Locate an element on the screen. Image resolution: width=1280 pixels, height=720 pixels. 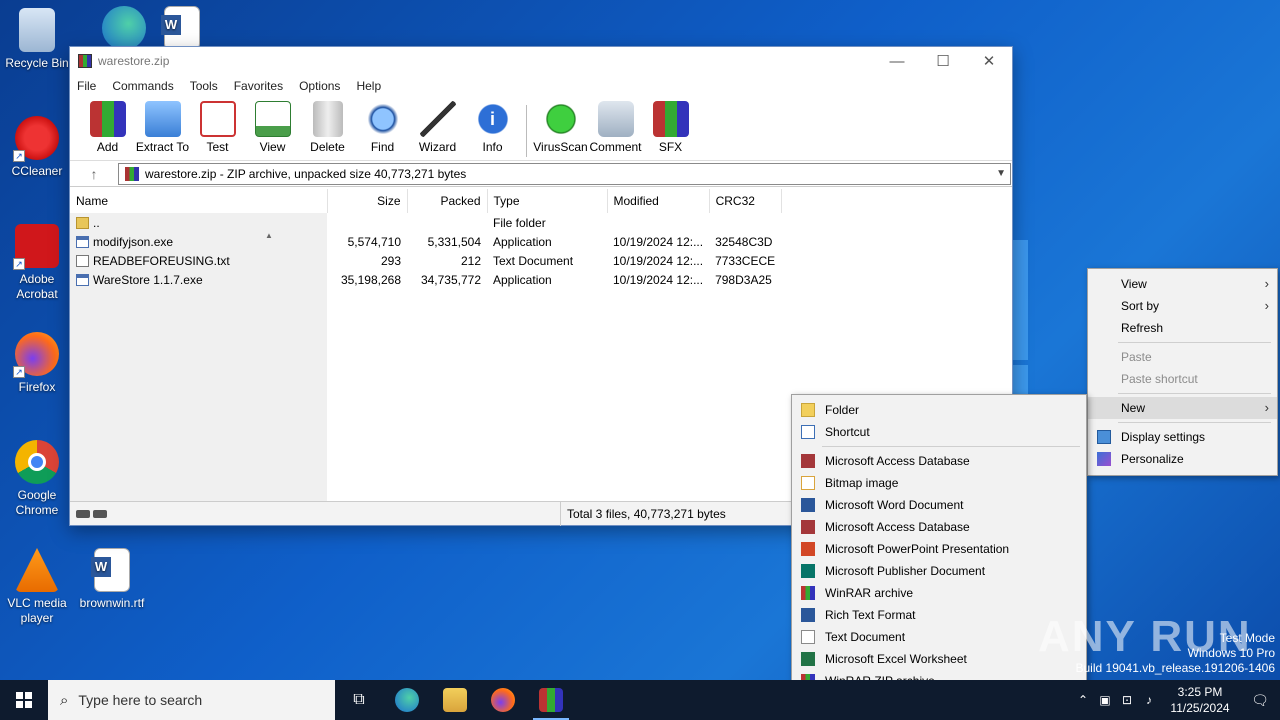
desktop-icon-recycle-bin: Recycle Bin is located at coordinates (37, 39).